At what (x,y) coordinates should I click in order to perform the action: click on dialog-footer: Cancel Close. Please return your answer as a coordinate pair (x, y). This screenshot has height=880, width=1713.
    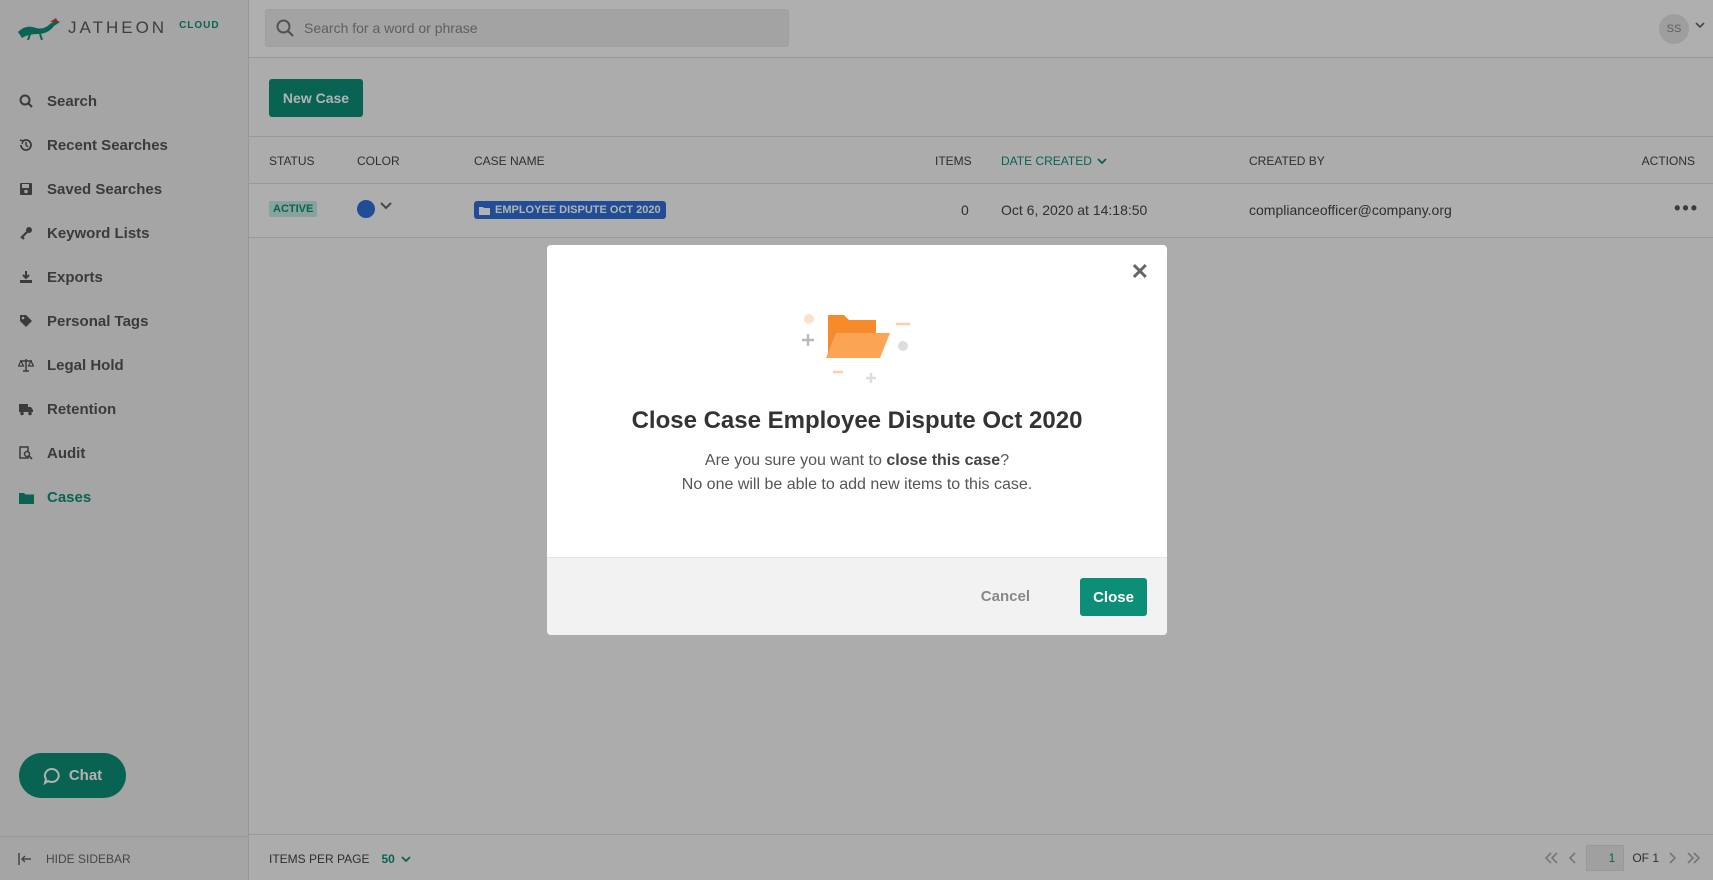
    Looking at the image, I should click on (857, 596).